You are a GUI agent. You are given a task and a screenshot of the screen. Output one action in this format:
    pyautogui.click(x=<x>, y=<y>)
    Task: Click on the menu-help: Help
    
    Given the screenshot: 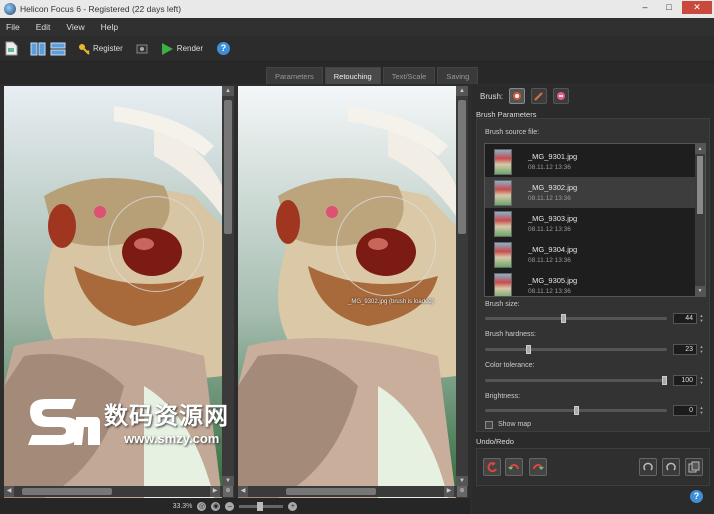 What is the action you would take?
    pyautogui.click(x=109, y=27)
    